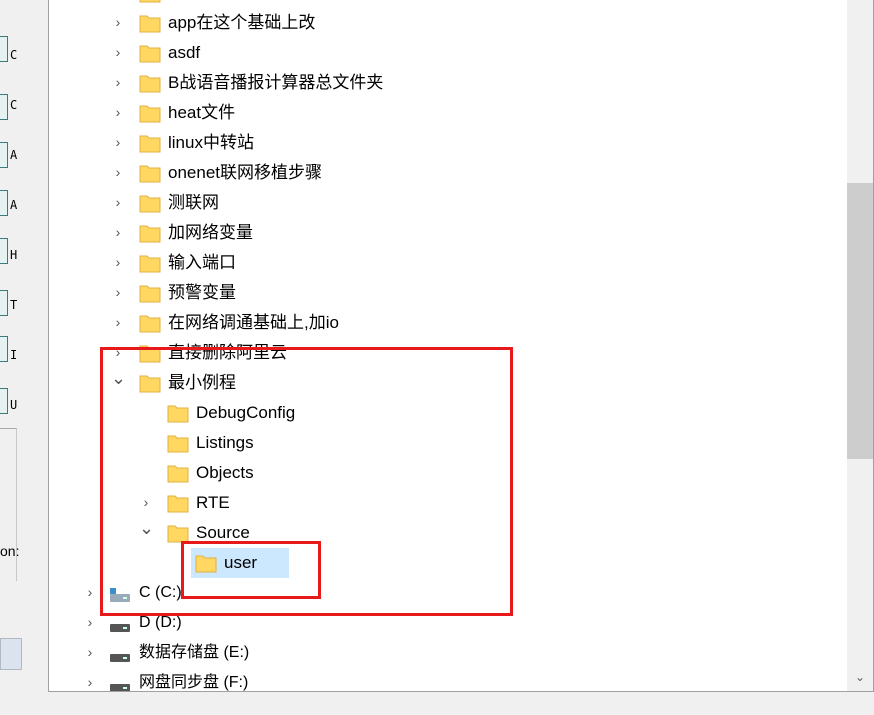 The width and height of the screenshot is (874, 715). What do you see at coordinates (446, 23) in the screenshot?
I see `tree-row: › app在这个基础上改` at bounding box center [446, 23].